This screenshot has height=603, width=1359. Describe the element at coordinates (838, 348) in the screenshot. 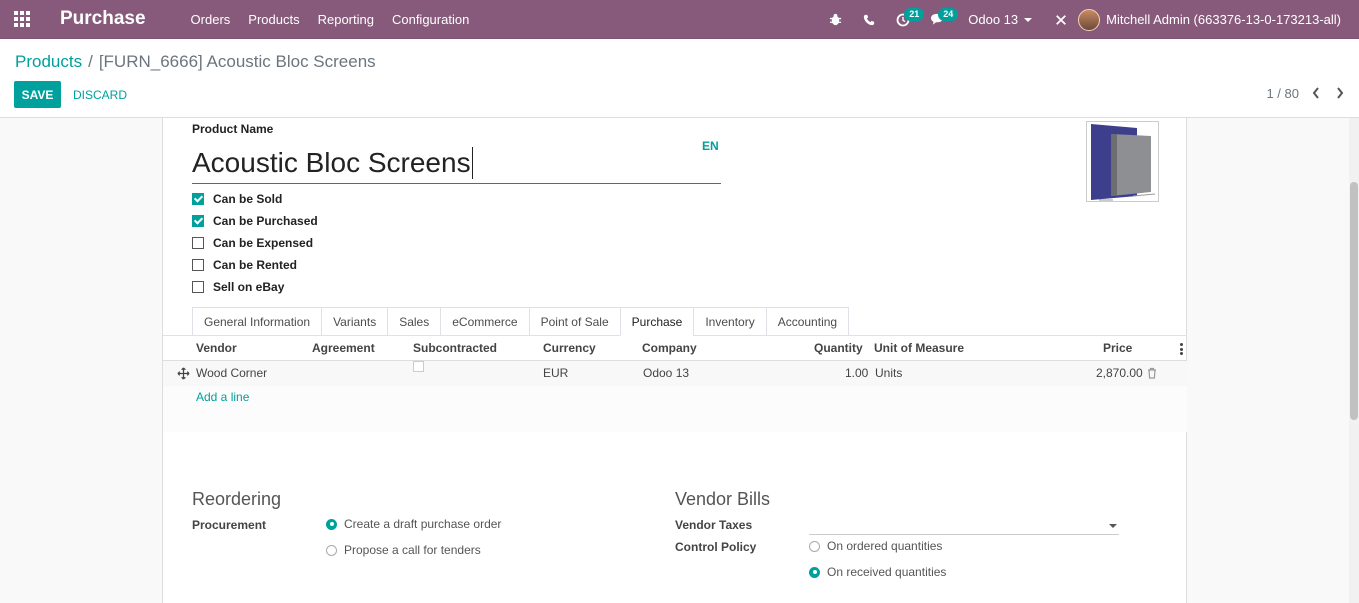

I see `col-quantity: Quantity` at that location.